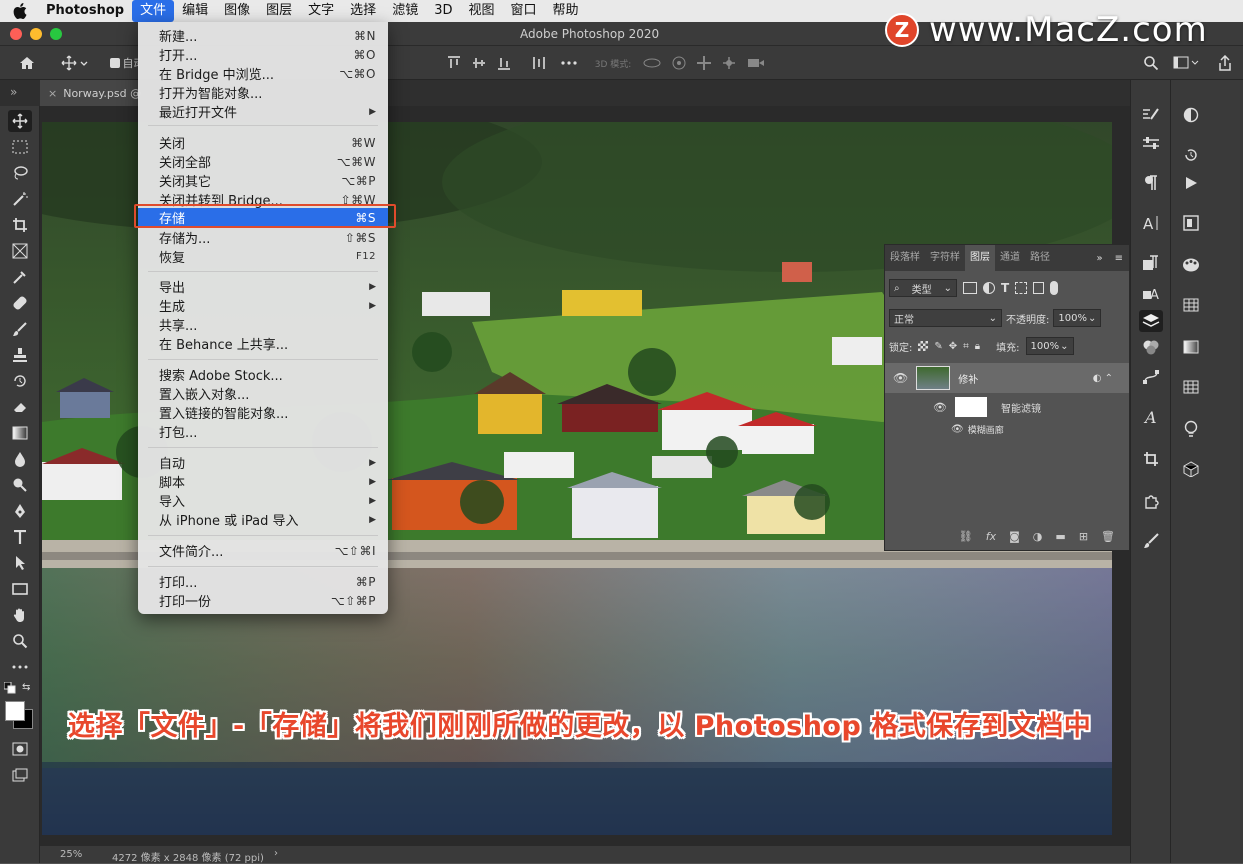 The width and height of the screenshot is (1243, 864). I want to click on menu-item-print-one-copy: 打印一份 ⌥⇧⌘P, so click(263, 601).